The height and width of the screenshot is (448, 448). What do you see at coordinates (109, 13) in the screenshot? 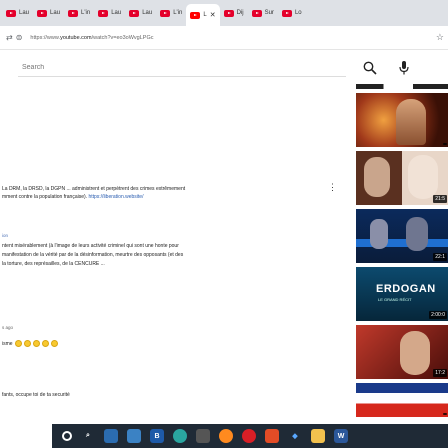
I see `tab-4: Lau` at bounding box center [109, 13].